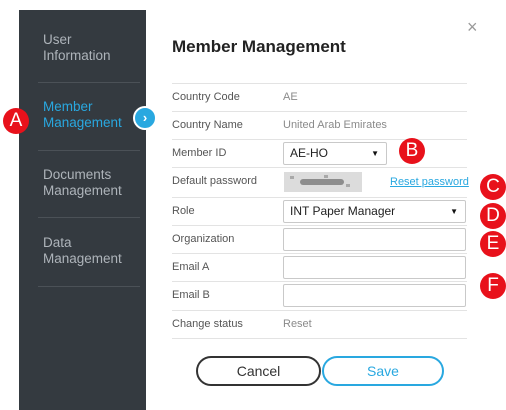 The height and width of the screenshot is (410, 506). I want to click on role-selected: INT Paper Manager, so click(343, 211).